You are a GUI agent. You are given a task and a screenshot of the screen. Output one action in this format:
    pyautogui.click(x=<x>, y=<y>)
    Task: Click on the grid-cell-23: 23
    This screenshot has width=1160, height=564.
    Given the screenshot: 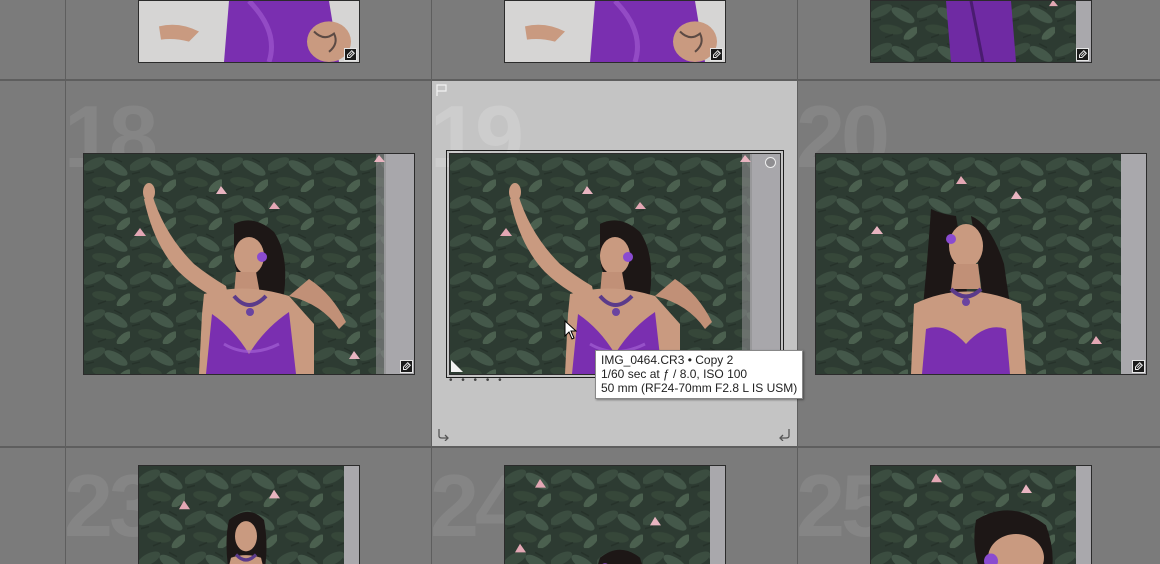 What is the action you would take?
    pyautogui.click(x=248, y=506)
    